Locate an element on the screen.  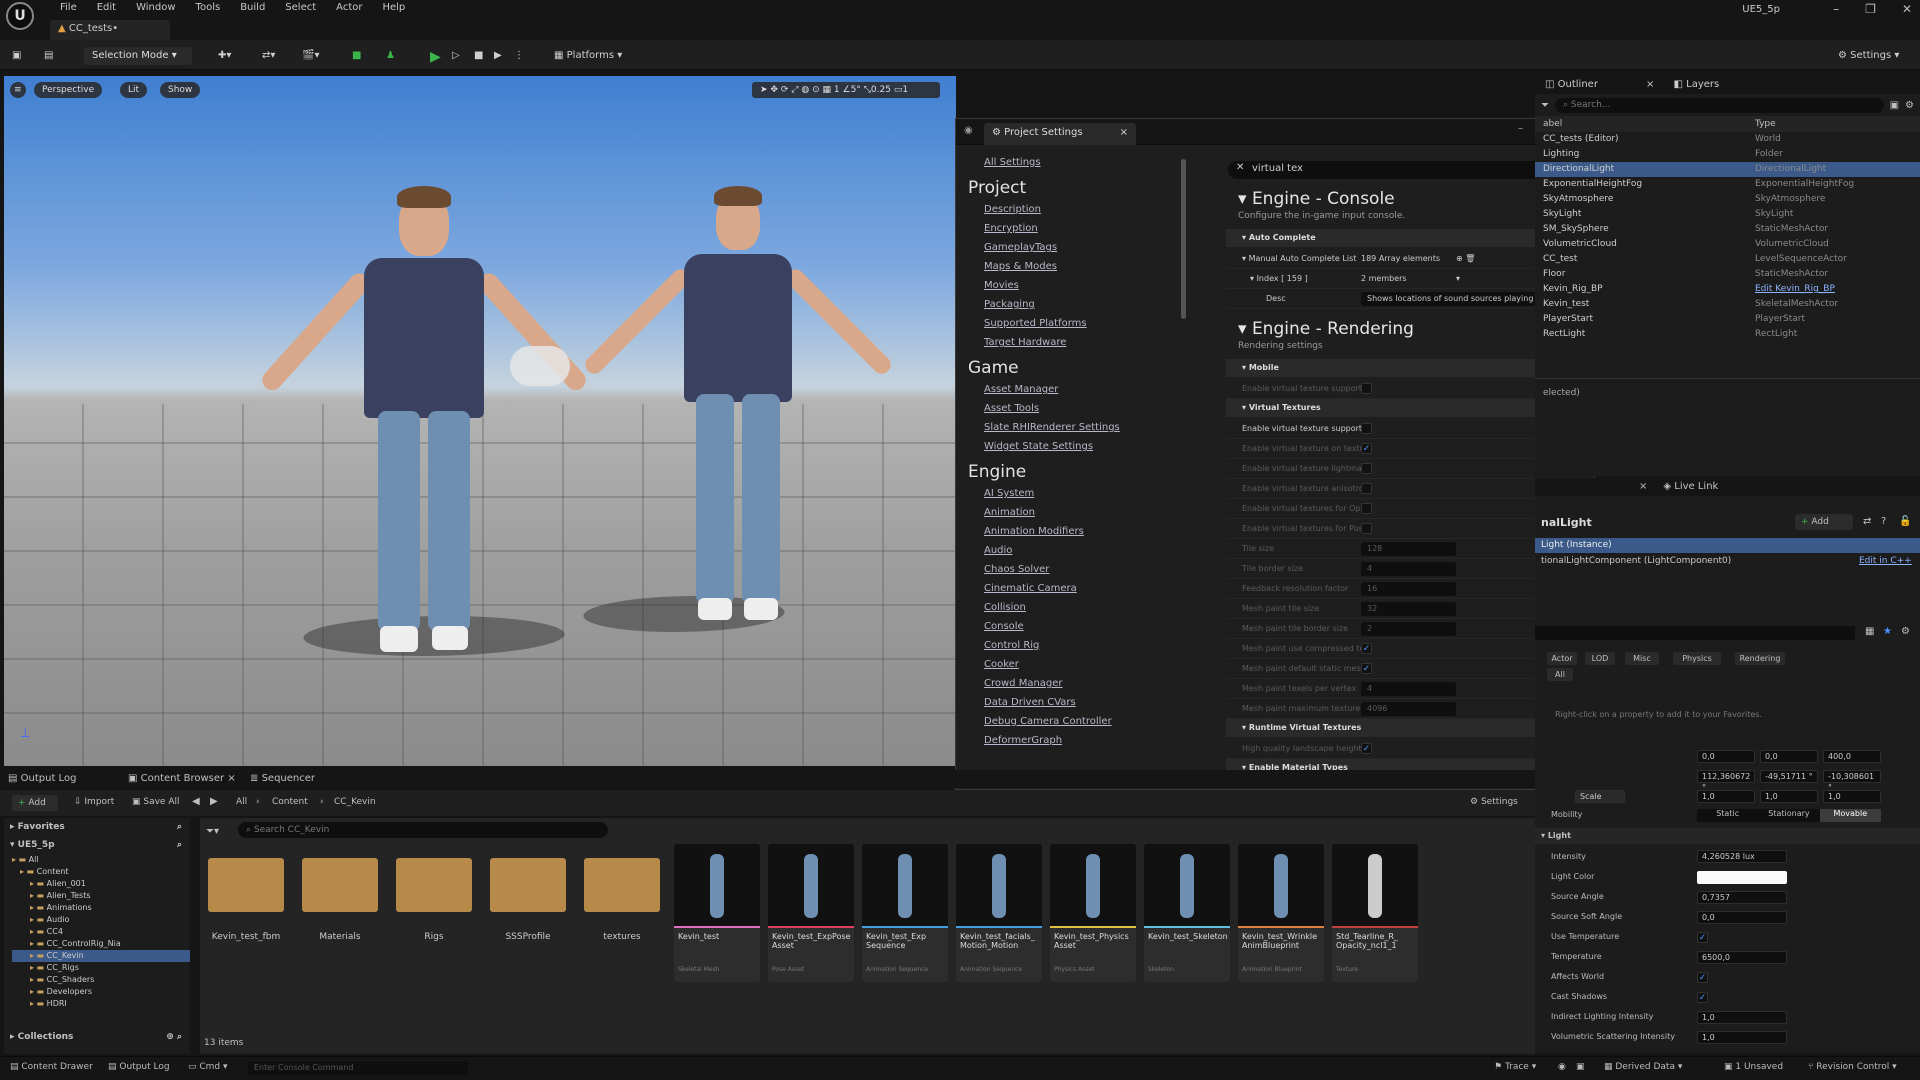
mobility-movable: Movable is located at coordinates (1850, 815).